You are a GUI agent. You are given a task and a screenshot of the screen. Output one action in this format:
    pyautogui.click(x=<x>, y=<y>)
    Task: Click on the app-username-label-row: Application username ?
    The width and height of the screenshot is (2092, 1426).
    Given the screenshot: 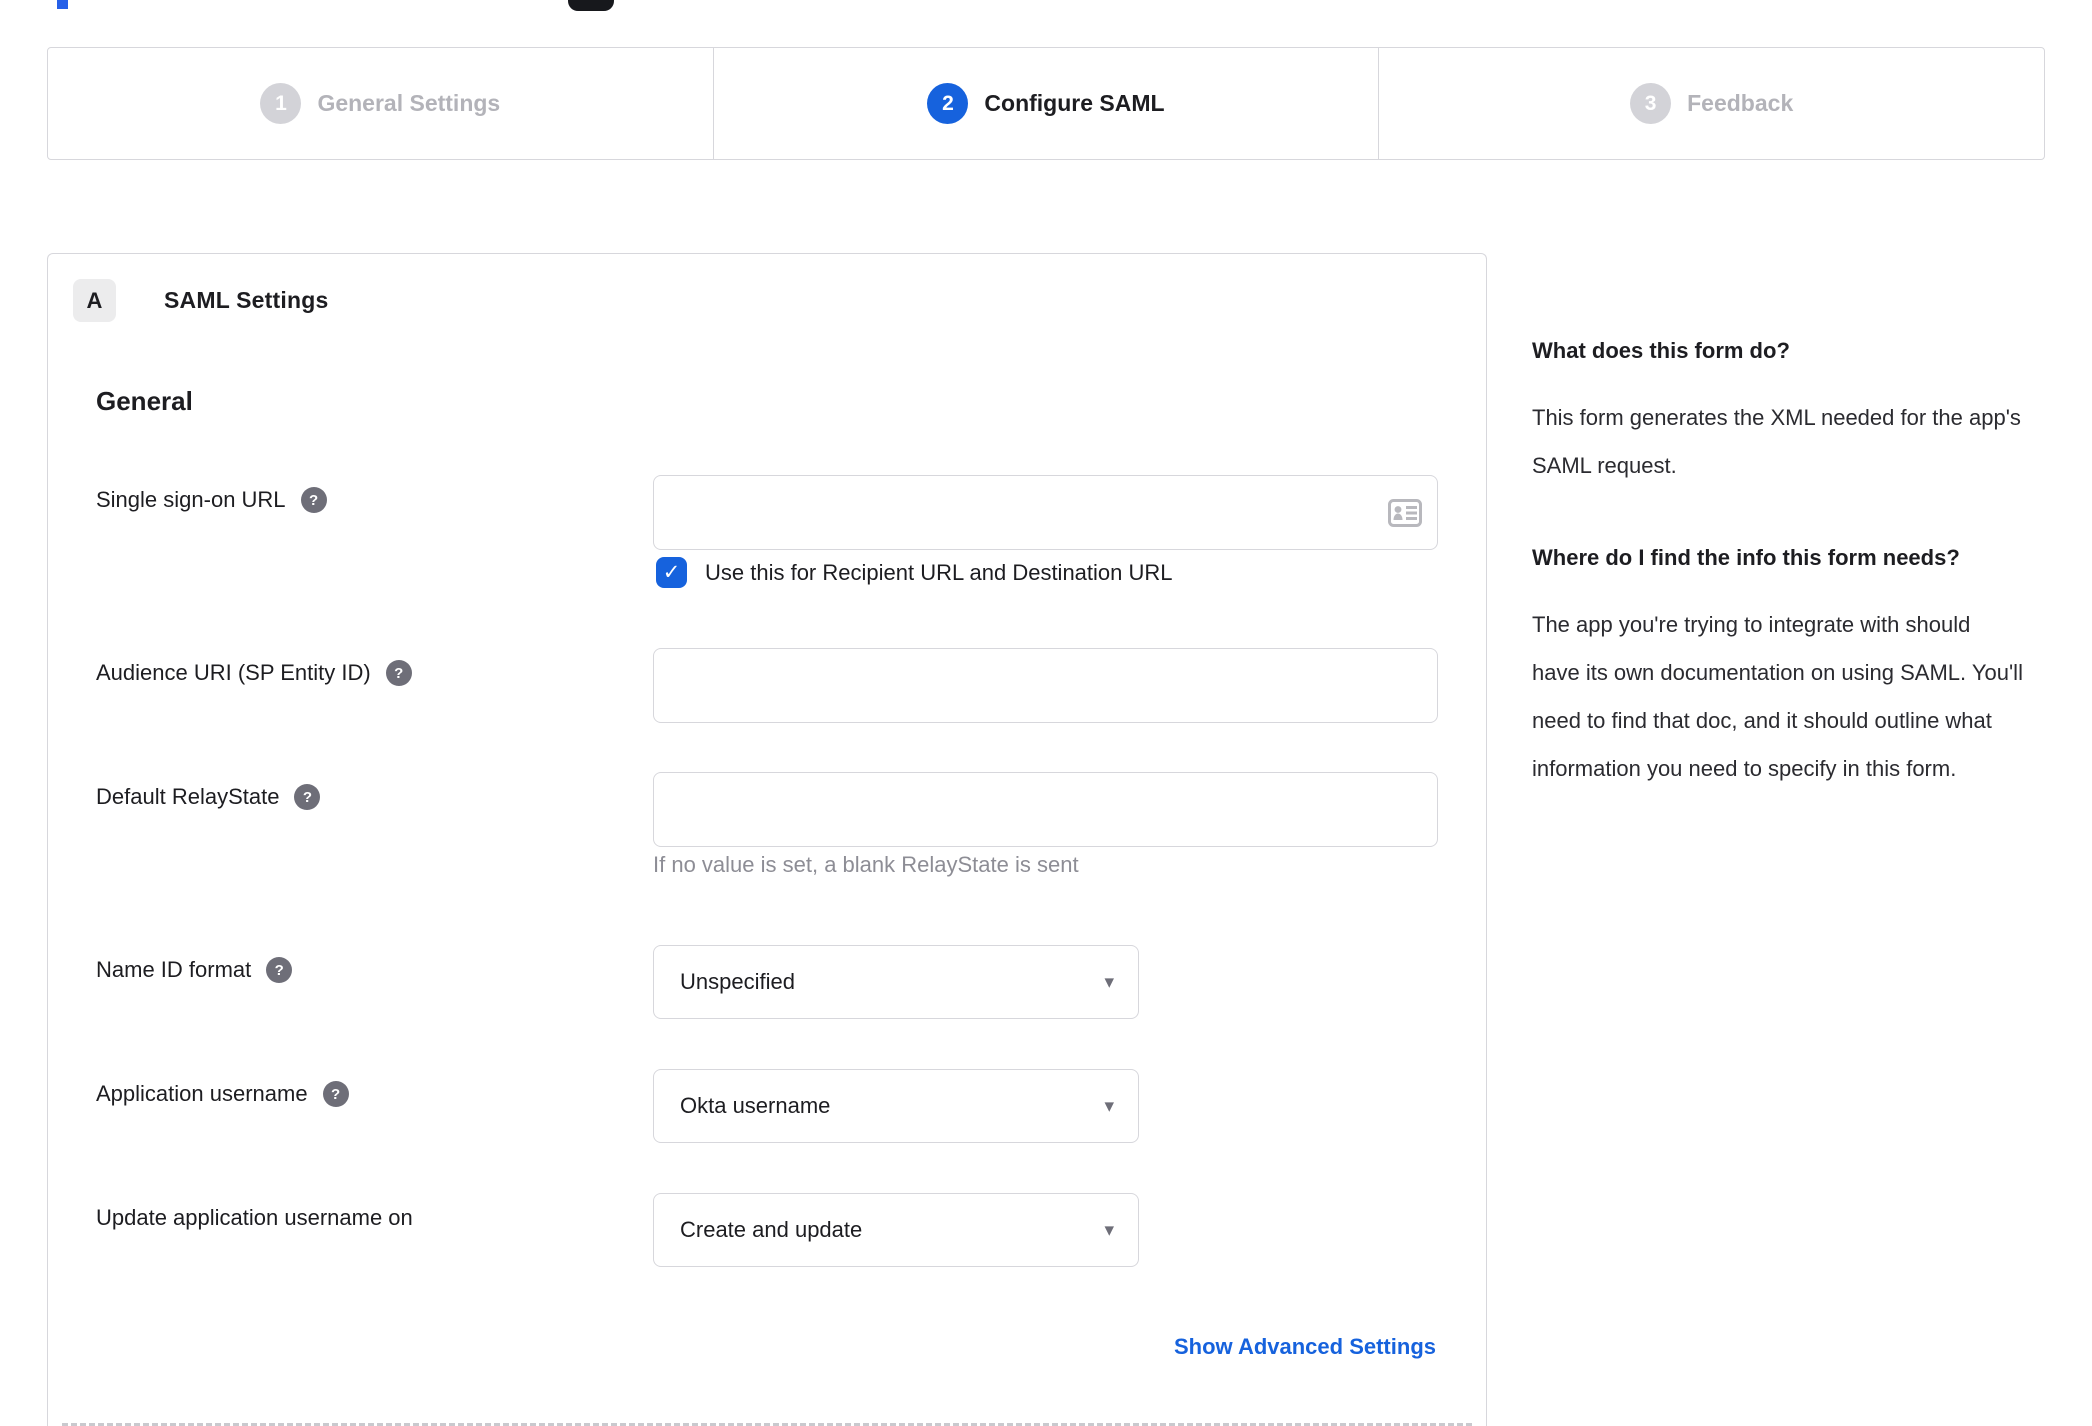 What is the action you would take?
    pyautogui.click(x=222, y=1094)
    